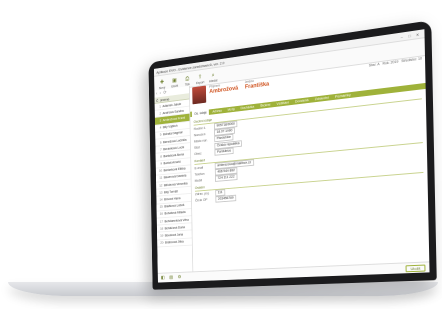 The height and width of the screenshot is (309, 442). What do you see at coordinates (161, 178) in the screenshot?
I see `row-number: 11` at bounding box center [161, 178].